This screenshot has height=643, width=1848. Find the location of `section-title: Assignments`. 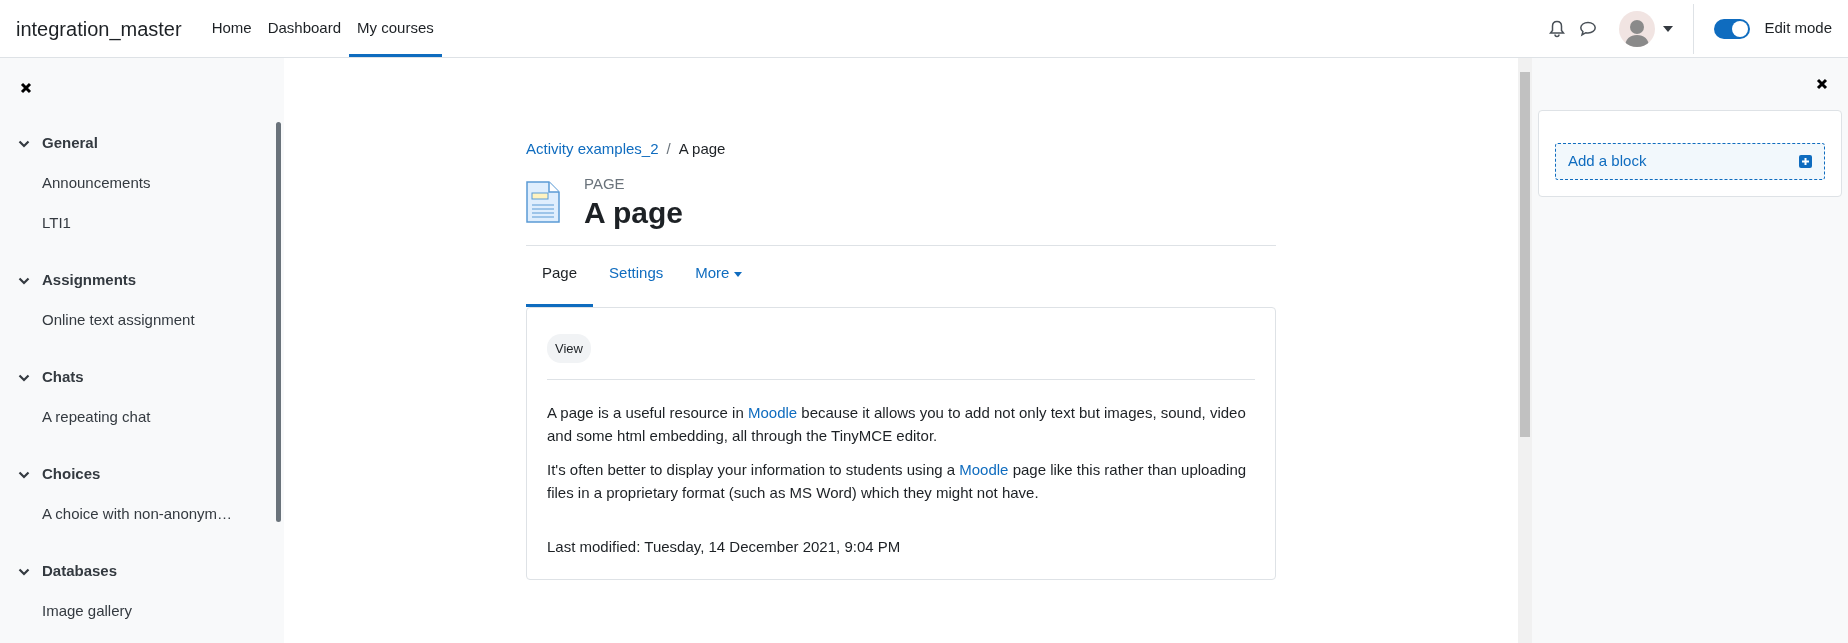

section-title: Assignments is located at coordinates (89, 280).